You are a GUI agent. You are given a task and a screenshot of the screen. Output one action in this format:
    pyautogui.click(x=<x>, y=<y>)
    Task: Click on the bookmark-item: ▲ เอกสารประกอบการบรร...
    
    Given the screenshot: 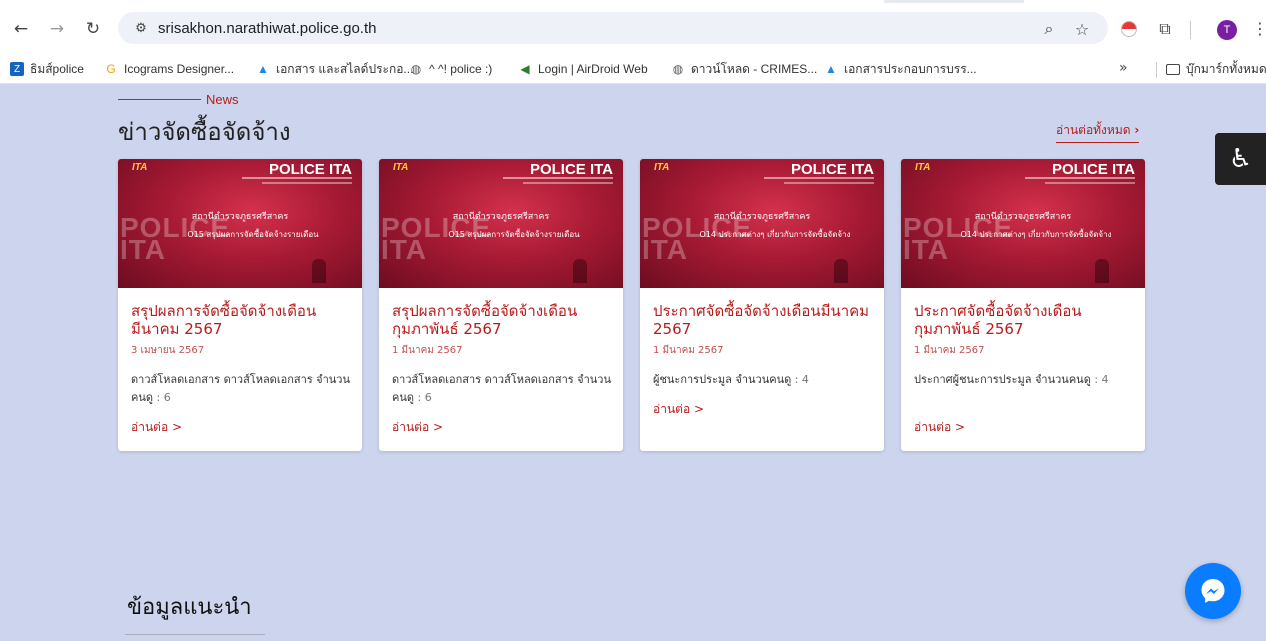 What is the action you would take?
    pyautogui.click(x=900, y=69)
    